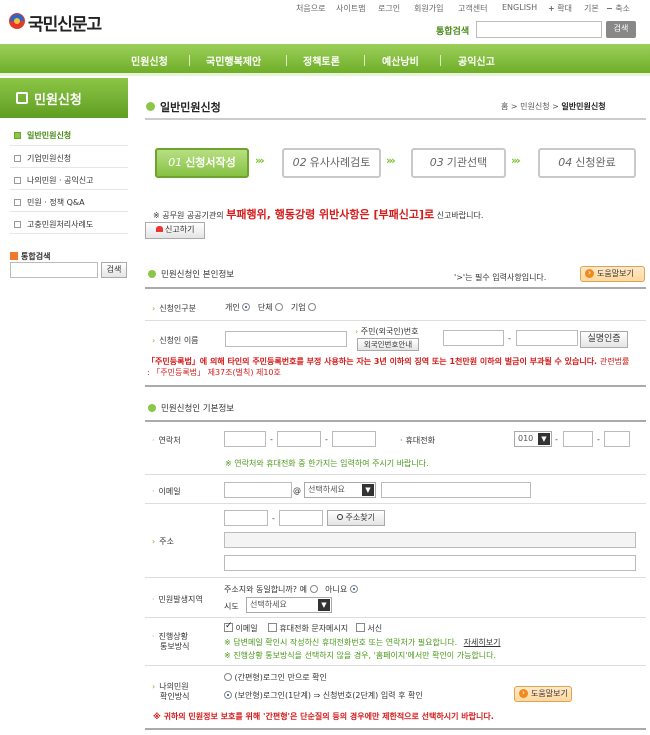 This screenshot has width=650, height=735. What do you see at coordinates (149, 60) in the screenshot?
I see `gnb-item-petition: 민원신청` at bounding box center [149, 60].